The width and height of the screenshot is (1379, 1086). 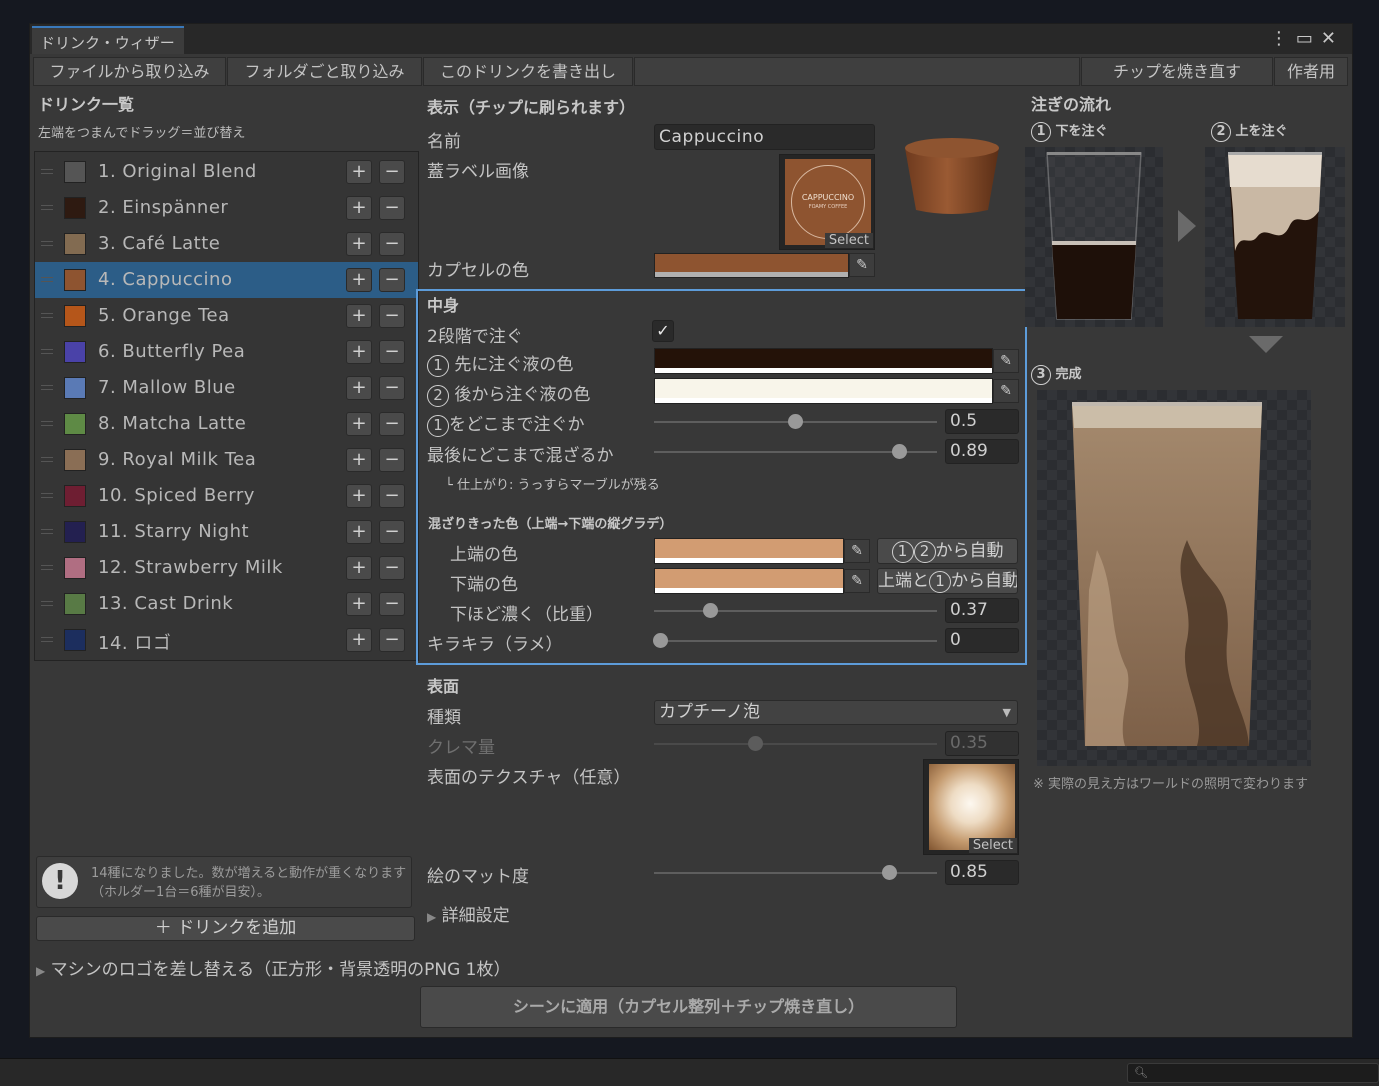 I want to click on drink-list-item: 10. Spiced Berry + −, so click(x=226, y=496).